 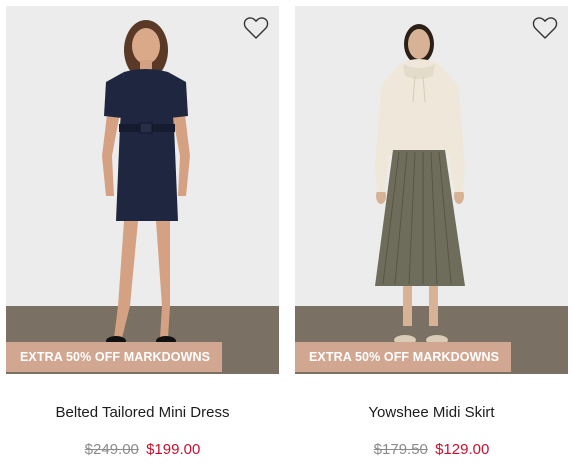 I want to click on price-row: $179.50 $129.00, so click(x=431, y=449).